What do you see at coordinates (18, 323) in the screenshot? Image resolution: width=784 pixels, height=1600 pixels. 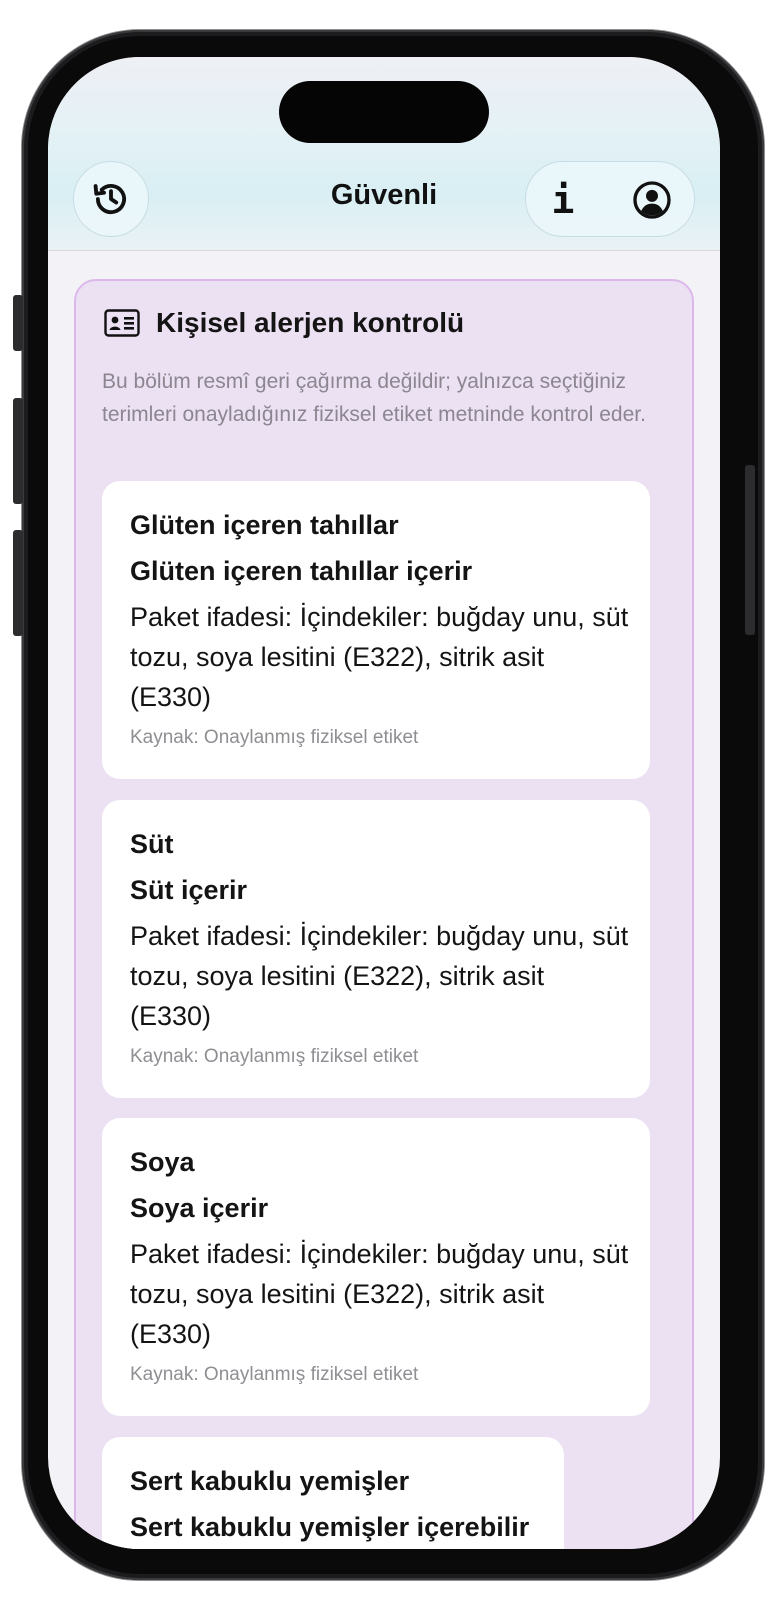 I see `action-button` at bounding box center [18, 323].